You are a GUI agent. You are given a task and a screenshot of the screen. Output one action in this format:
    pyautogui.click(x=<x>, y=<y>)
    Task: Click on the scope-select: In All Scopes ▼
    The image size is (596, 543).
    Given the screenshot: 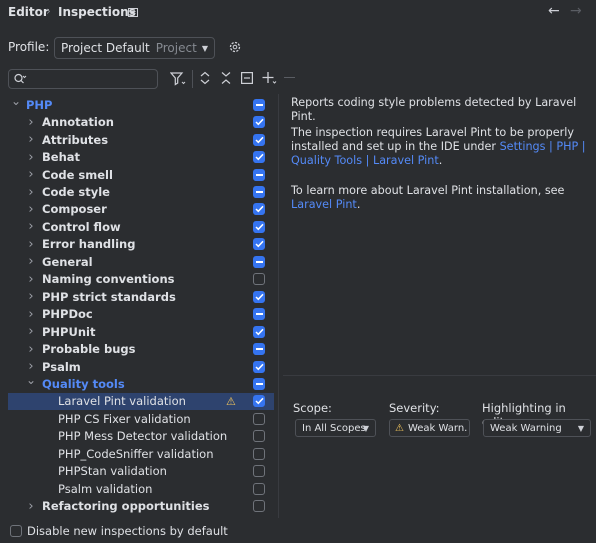 What is the action you would take?
    pyautogui.click(x=335, y=428)
    